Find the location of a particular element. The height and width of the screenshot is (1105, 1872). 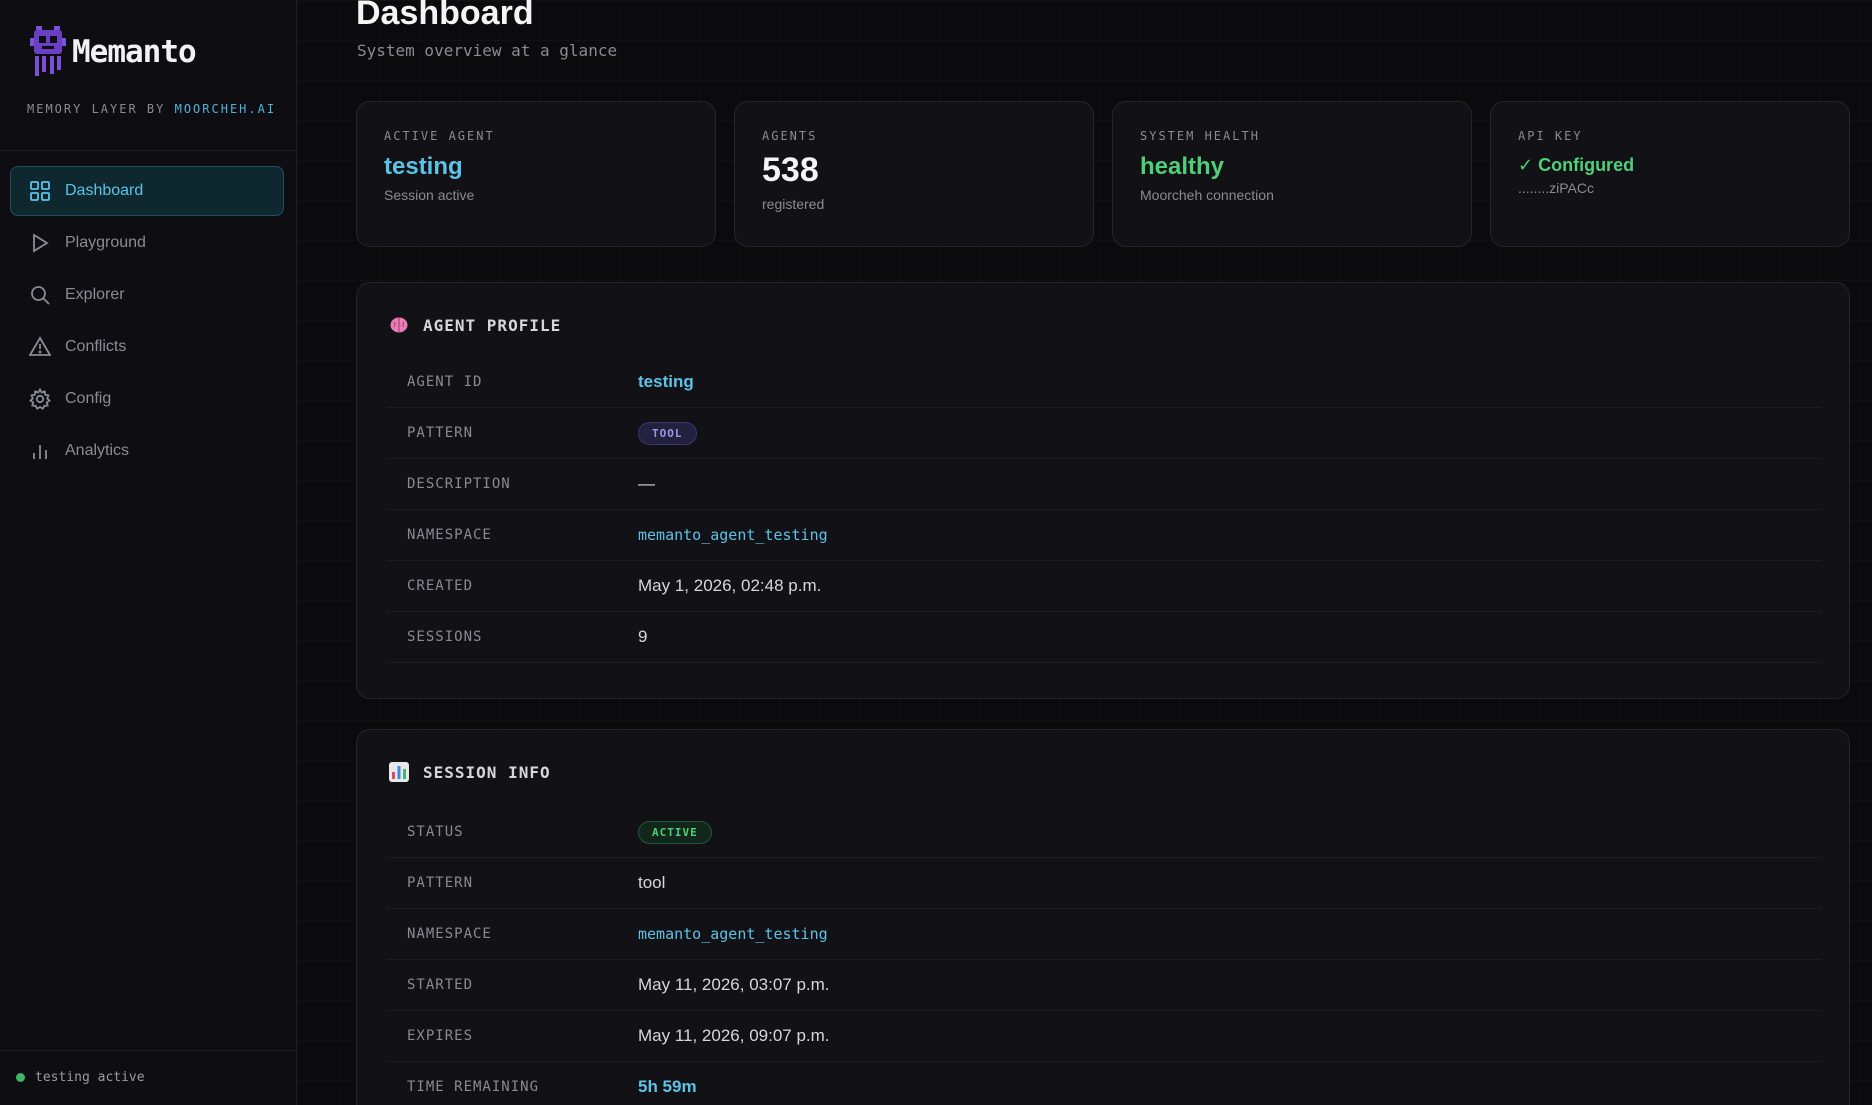

stat-card-agents: AGENTS 538 registered is located at coordinates (914, 174).